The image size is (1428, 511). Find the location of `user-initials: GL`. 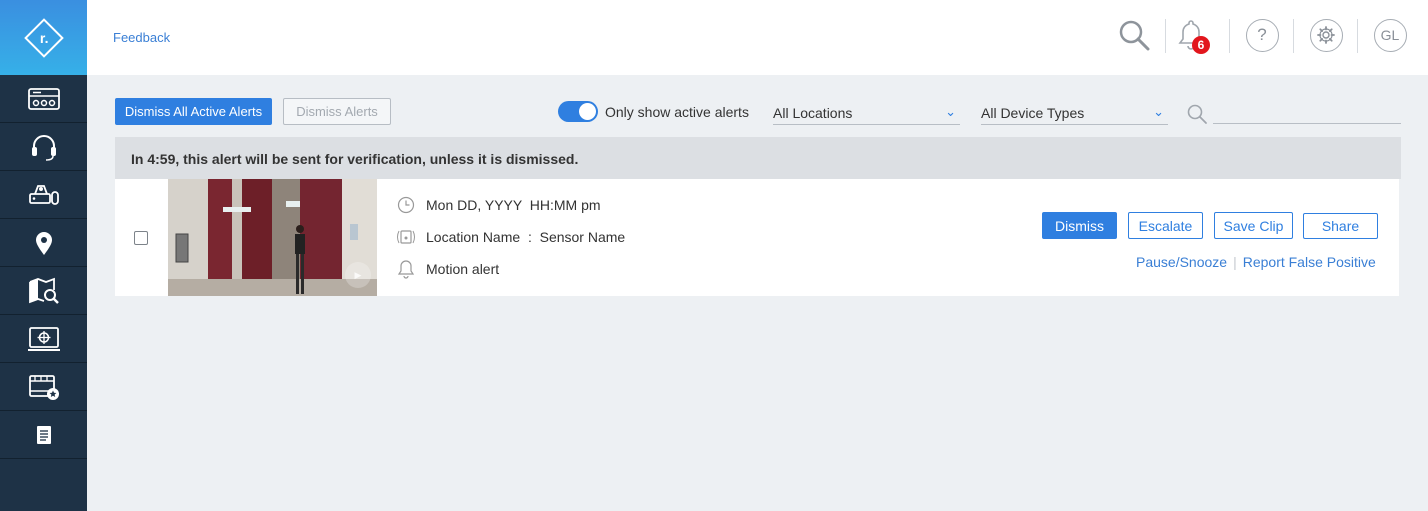

user-initials: GL is located at coordinates (1390, 35).